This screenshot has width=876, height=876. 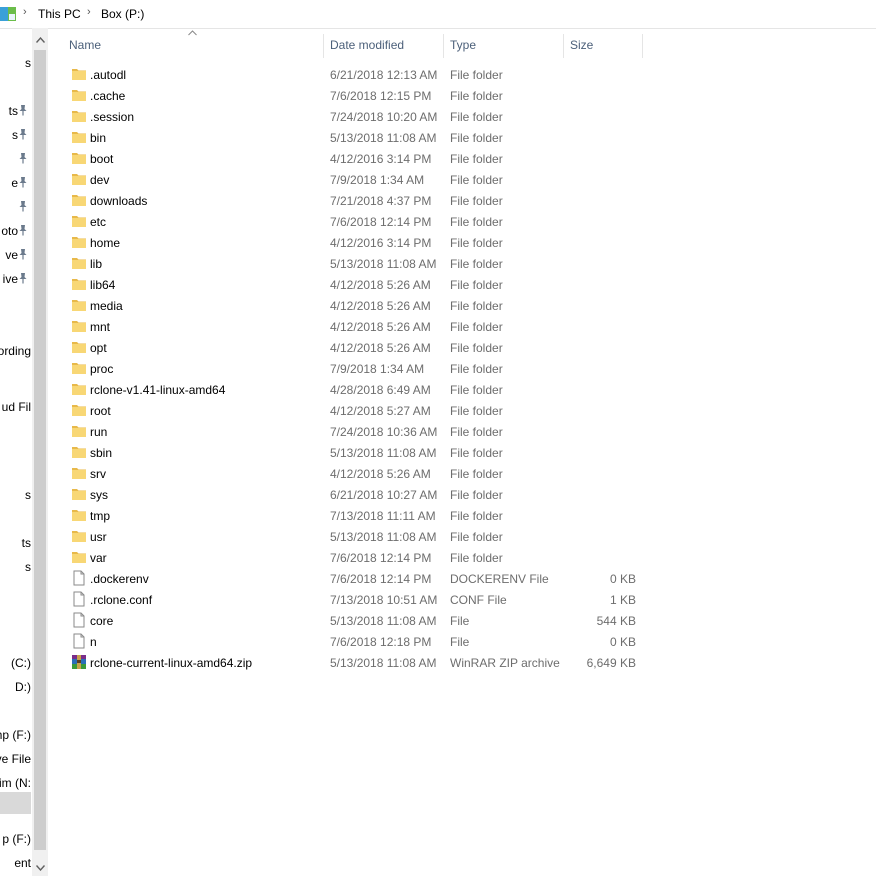 I want to click on folder-row: dev 7/9/2018 1:34 AM File folder, so click(x=355, y=179).